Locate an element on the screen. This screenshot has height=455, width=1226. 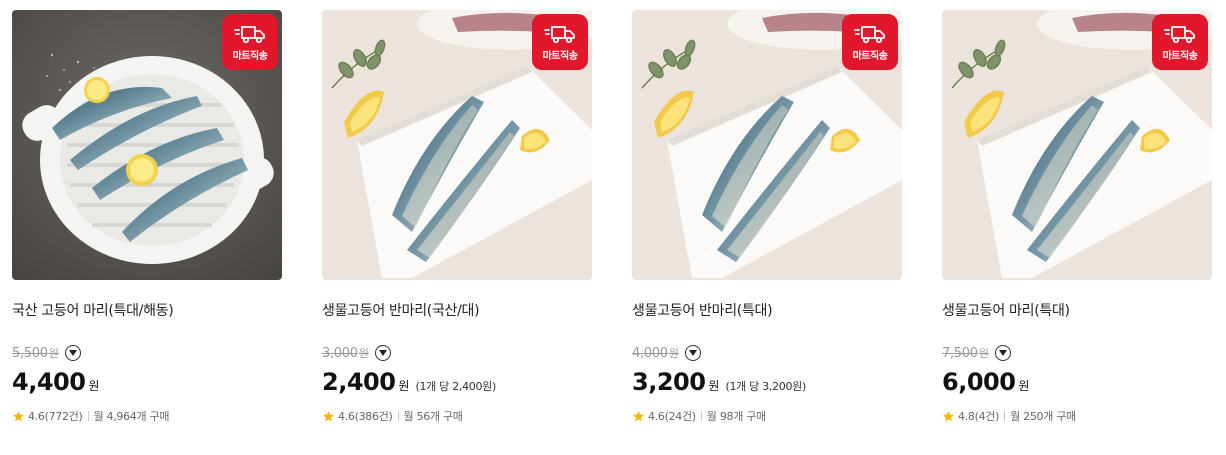
product-name: 생물고등어 반마리(국산/대) is located at coordinates (401, 310).